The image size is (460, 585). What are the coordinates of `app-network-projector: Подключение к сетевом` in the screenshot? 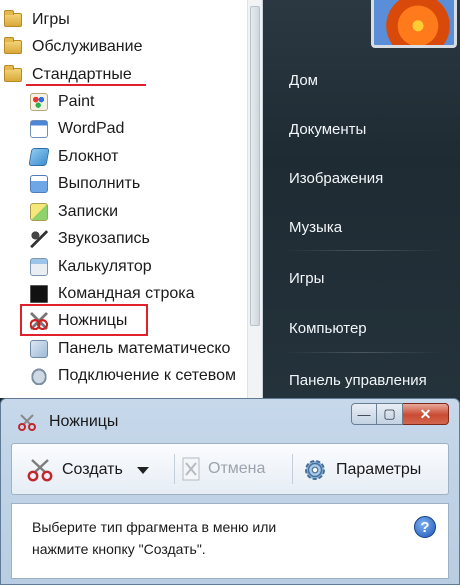 It's located at (133, 376).